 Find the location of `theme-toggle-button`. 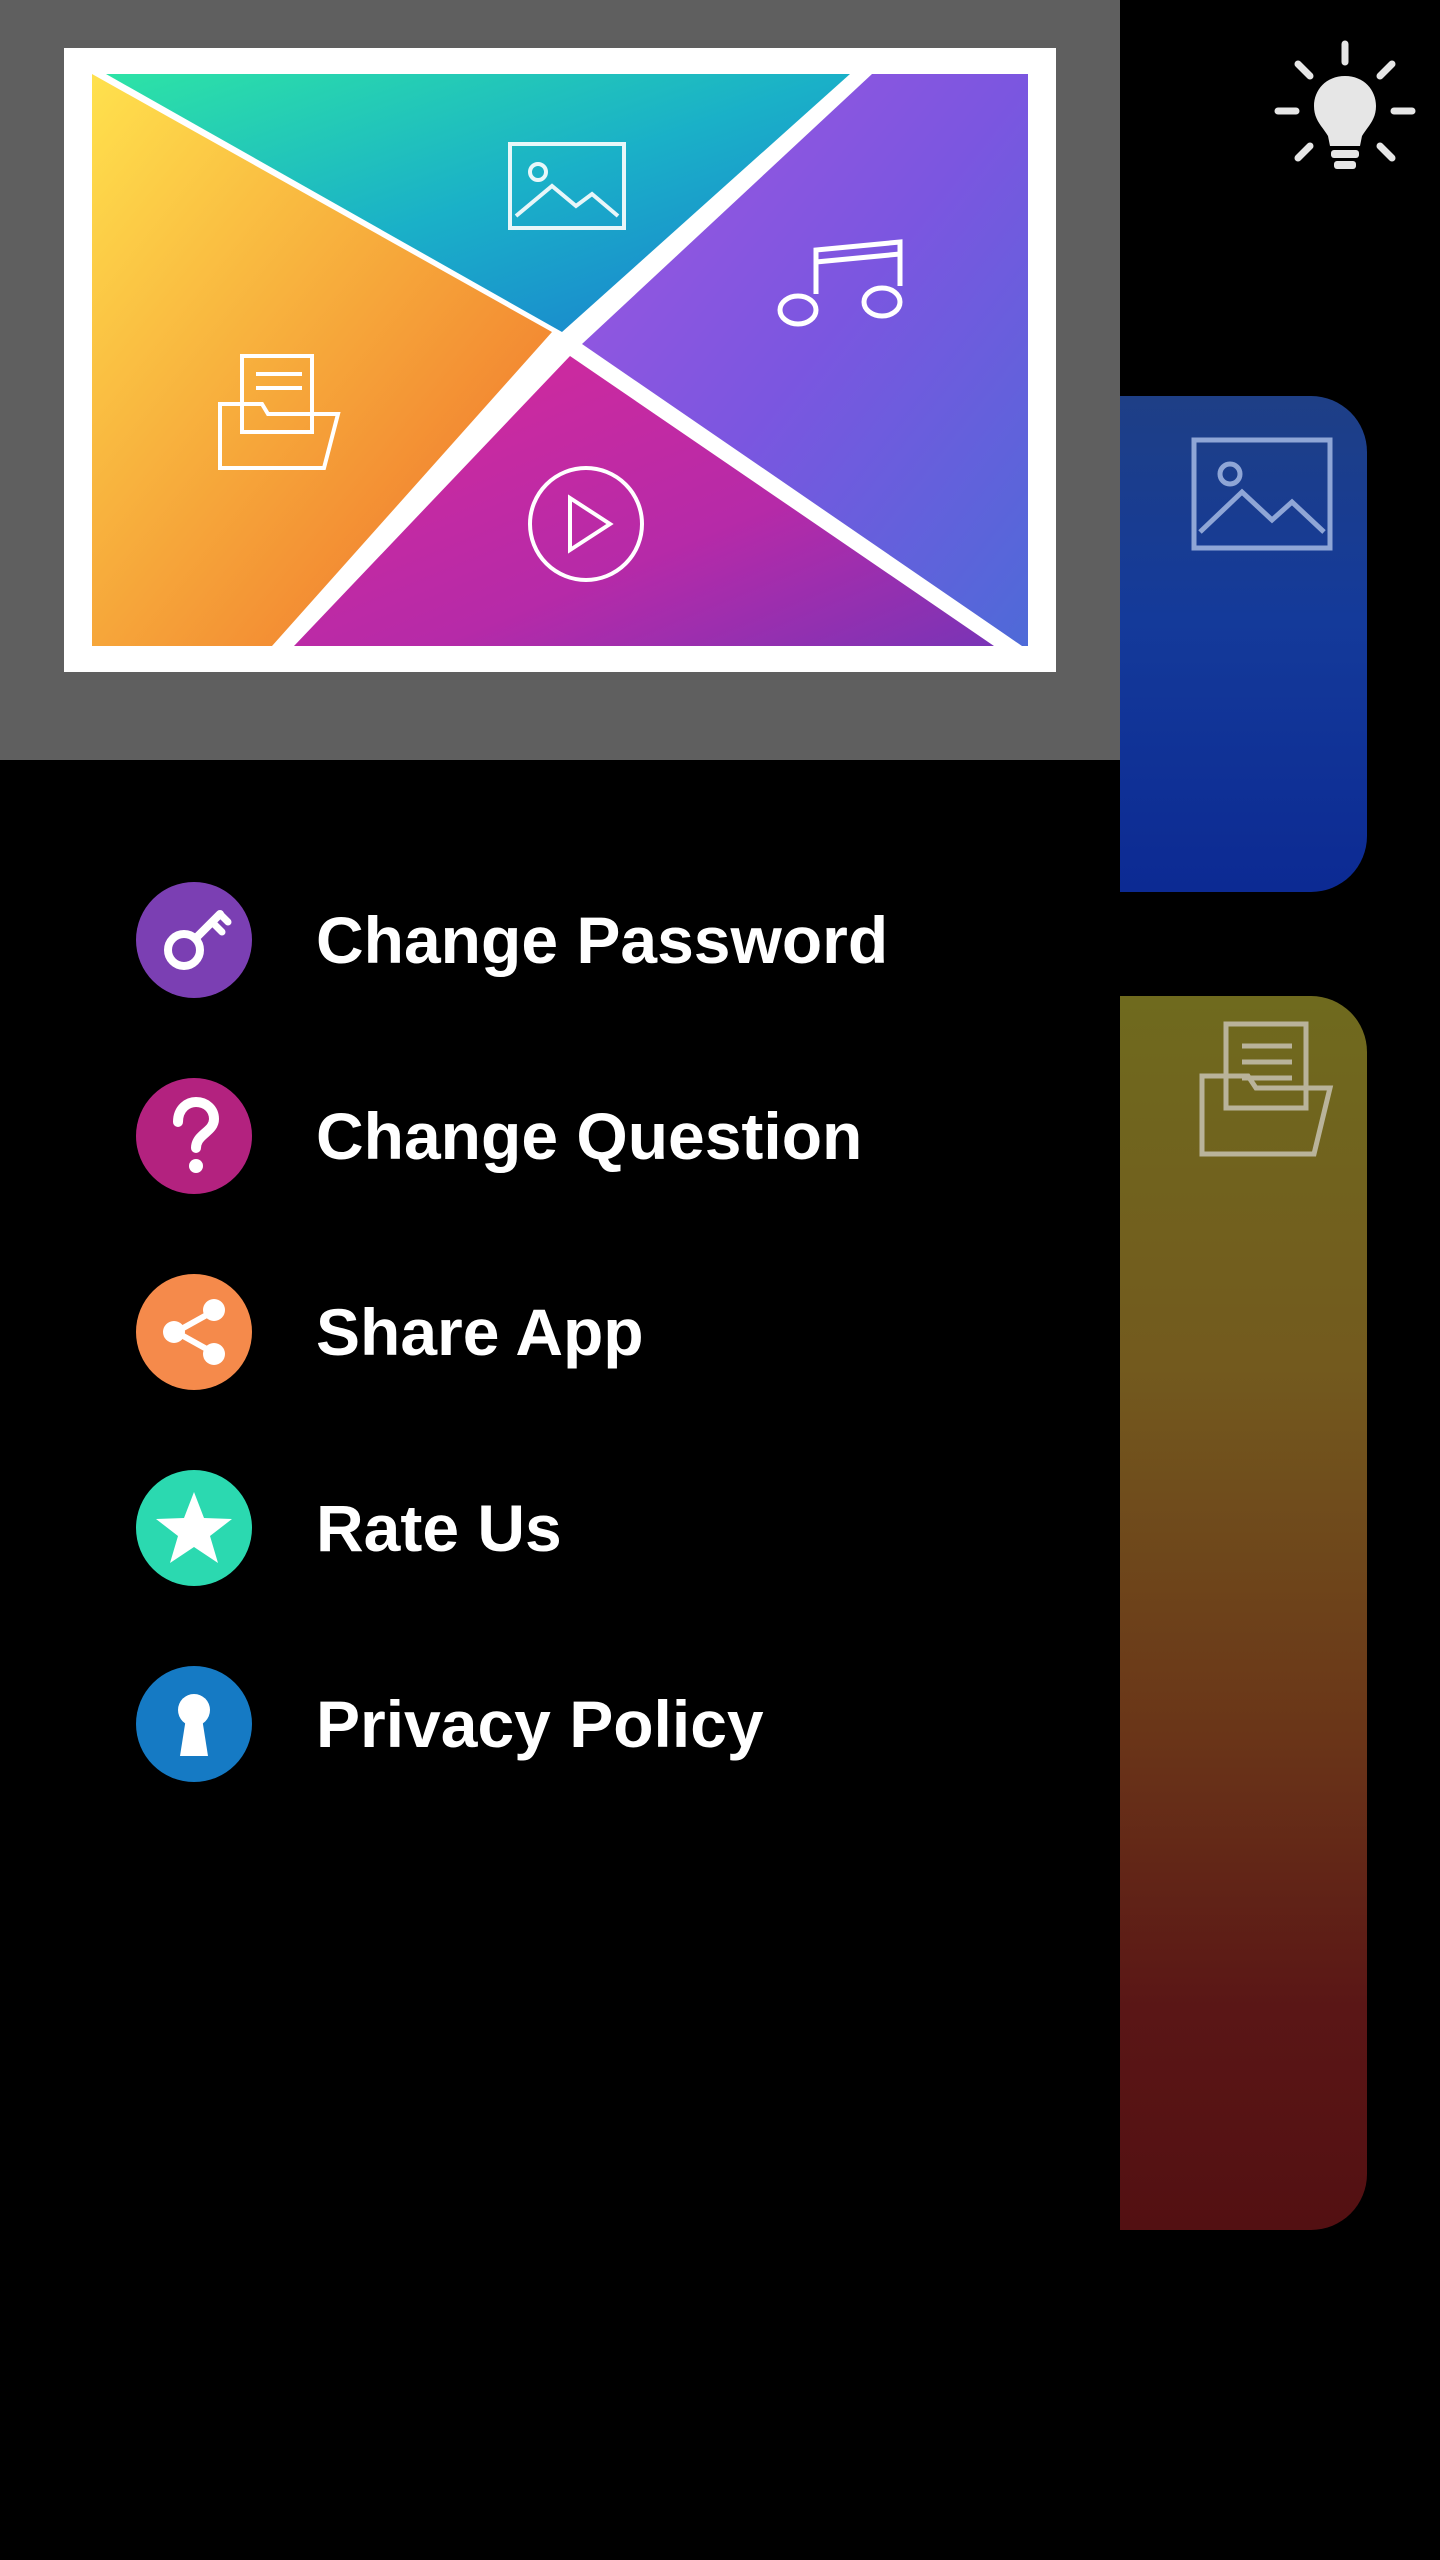

theme-toggle-button is located at coordinates (1345, 111).